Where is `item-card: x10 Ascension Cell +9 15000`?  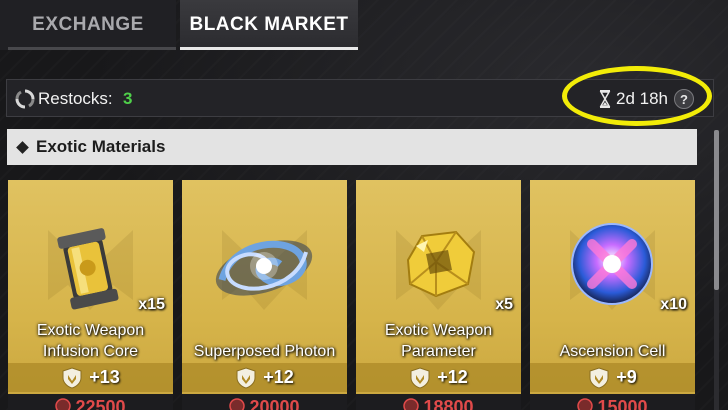 item-card: x10 Ascension Cell +9 15000 is located at coordinates (612, 295).